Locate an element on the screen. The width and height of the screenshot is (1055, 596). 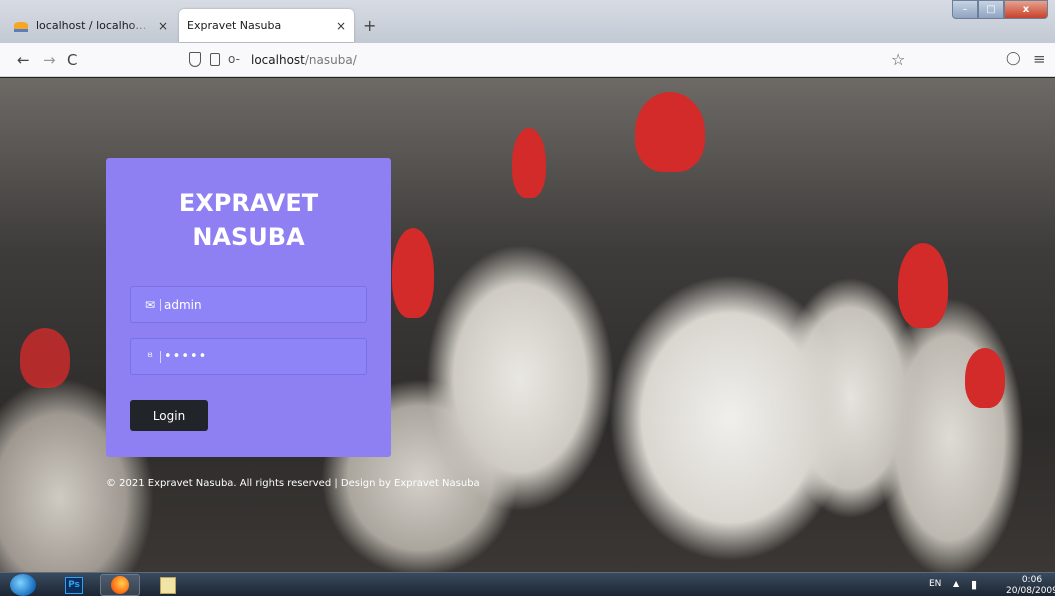
bookmark-star-icon: ☆ is located at coordinates (898, 59).